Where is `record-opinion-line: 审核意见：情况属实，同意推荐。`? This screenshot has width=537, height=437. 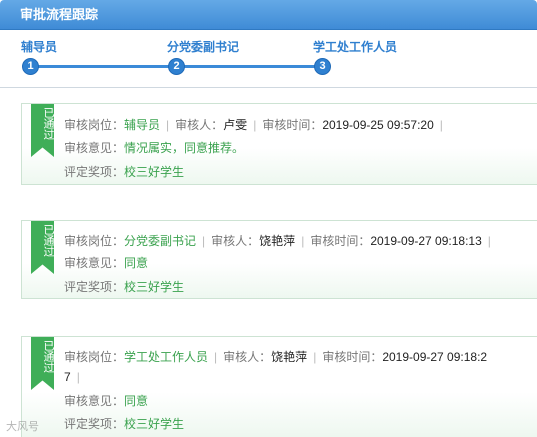 record-opinion-line: 审核意见：情况属实，同意推荐。 is located at coordinates (154, 147).